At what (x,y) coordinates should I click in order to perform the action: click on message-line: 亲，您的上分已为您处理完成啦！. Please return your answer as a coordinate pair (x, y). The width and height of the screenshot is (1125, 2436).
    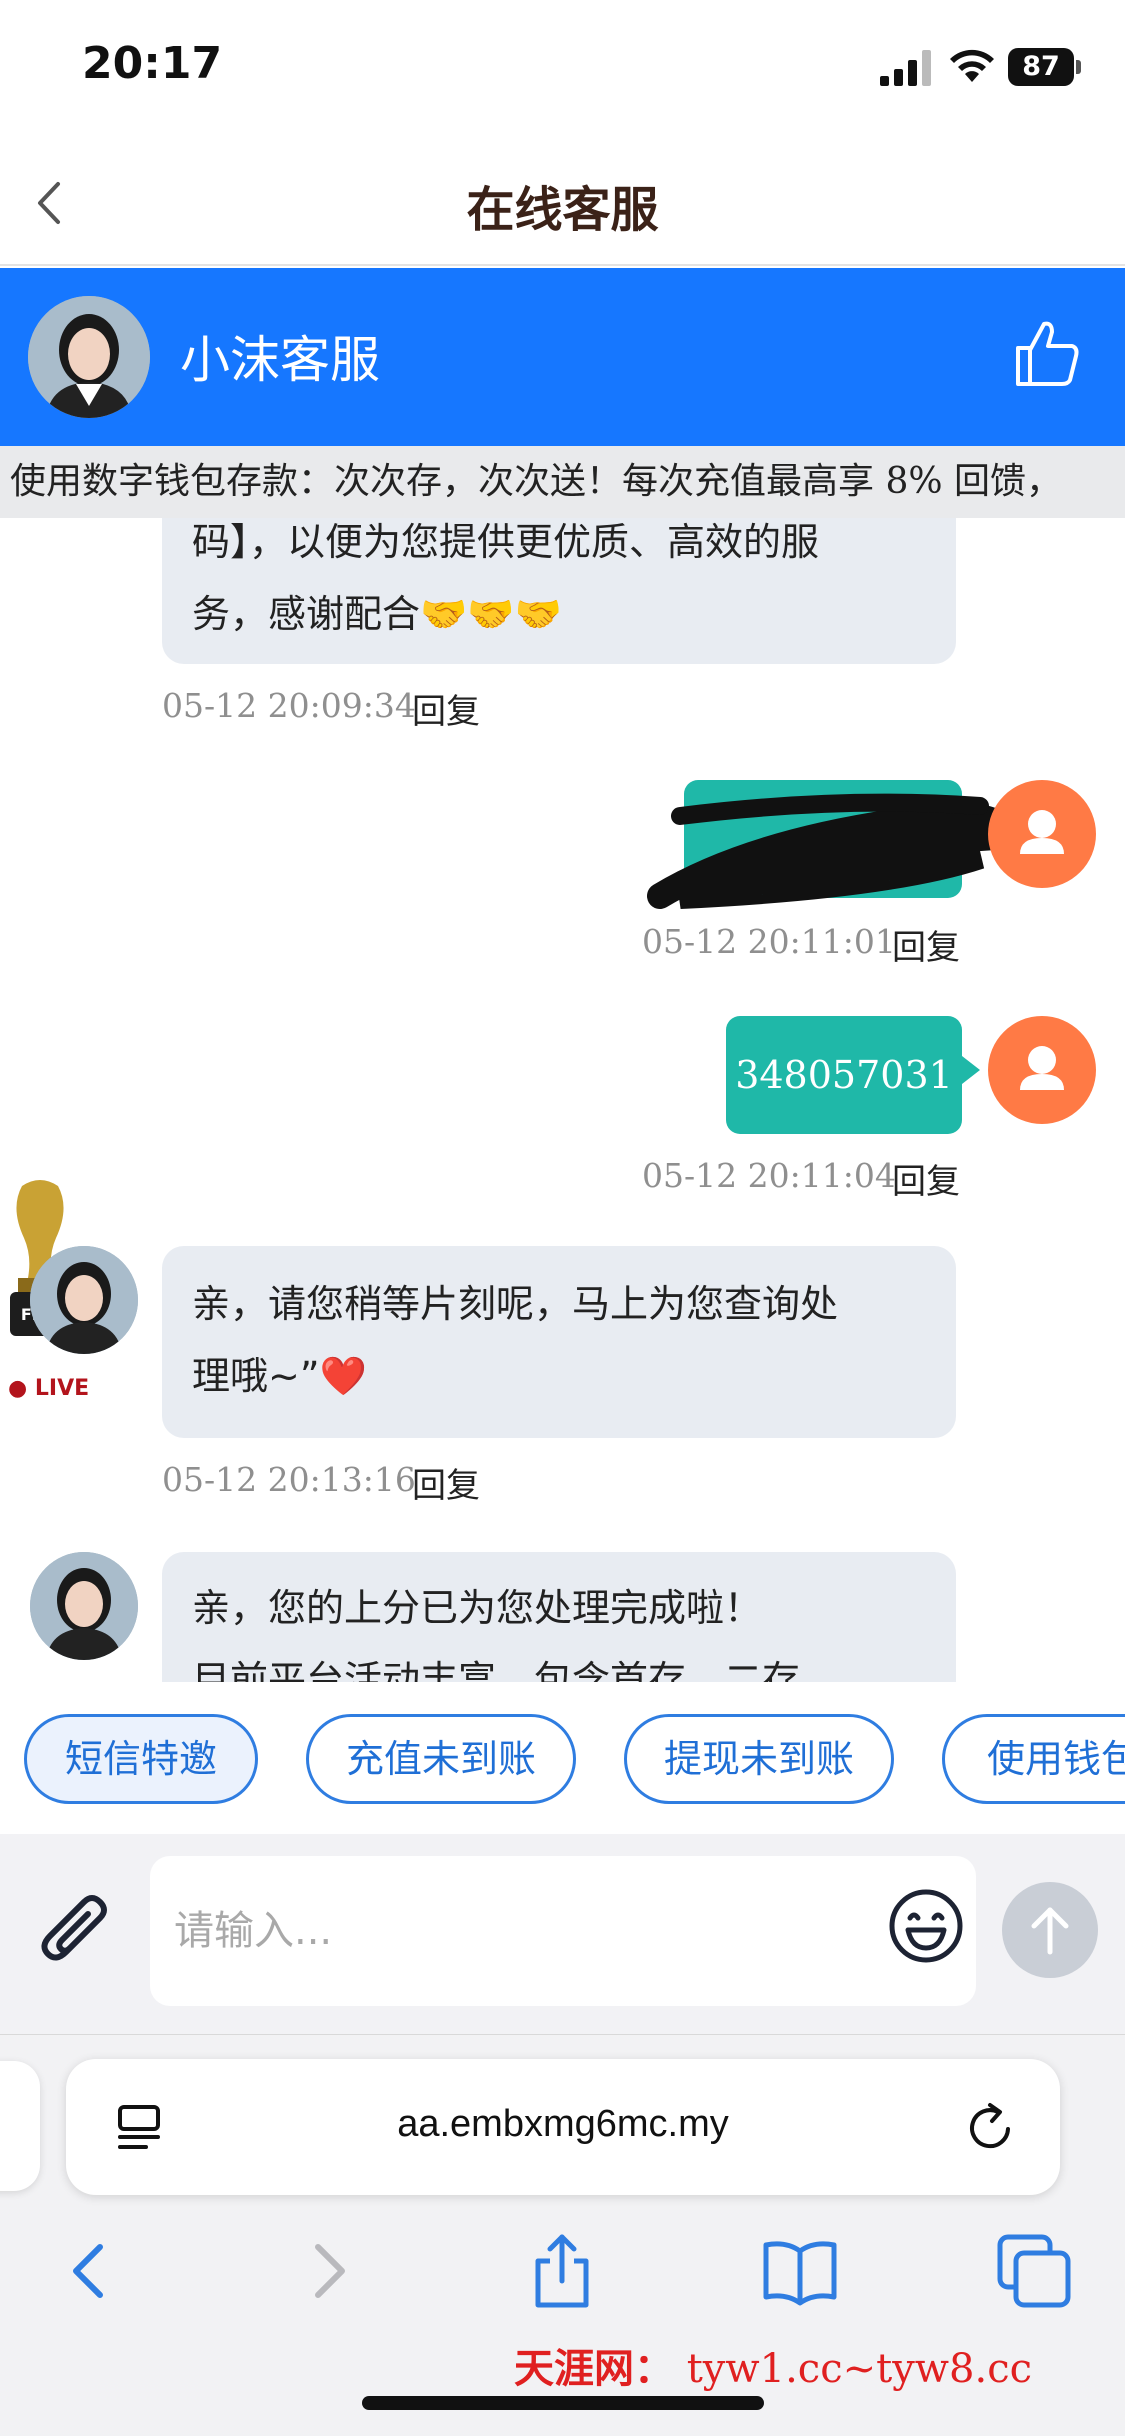
    Looking at the image, I should click on (477, 1608).